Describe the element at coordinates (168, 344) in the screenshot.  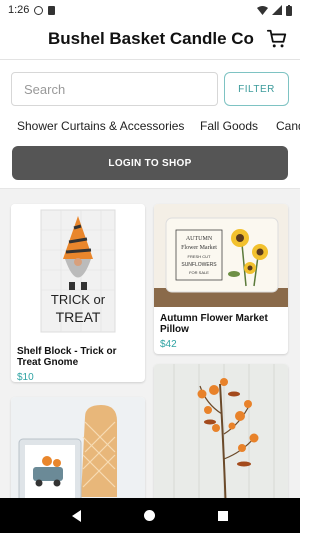
I see `product-price: $42` at that location.